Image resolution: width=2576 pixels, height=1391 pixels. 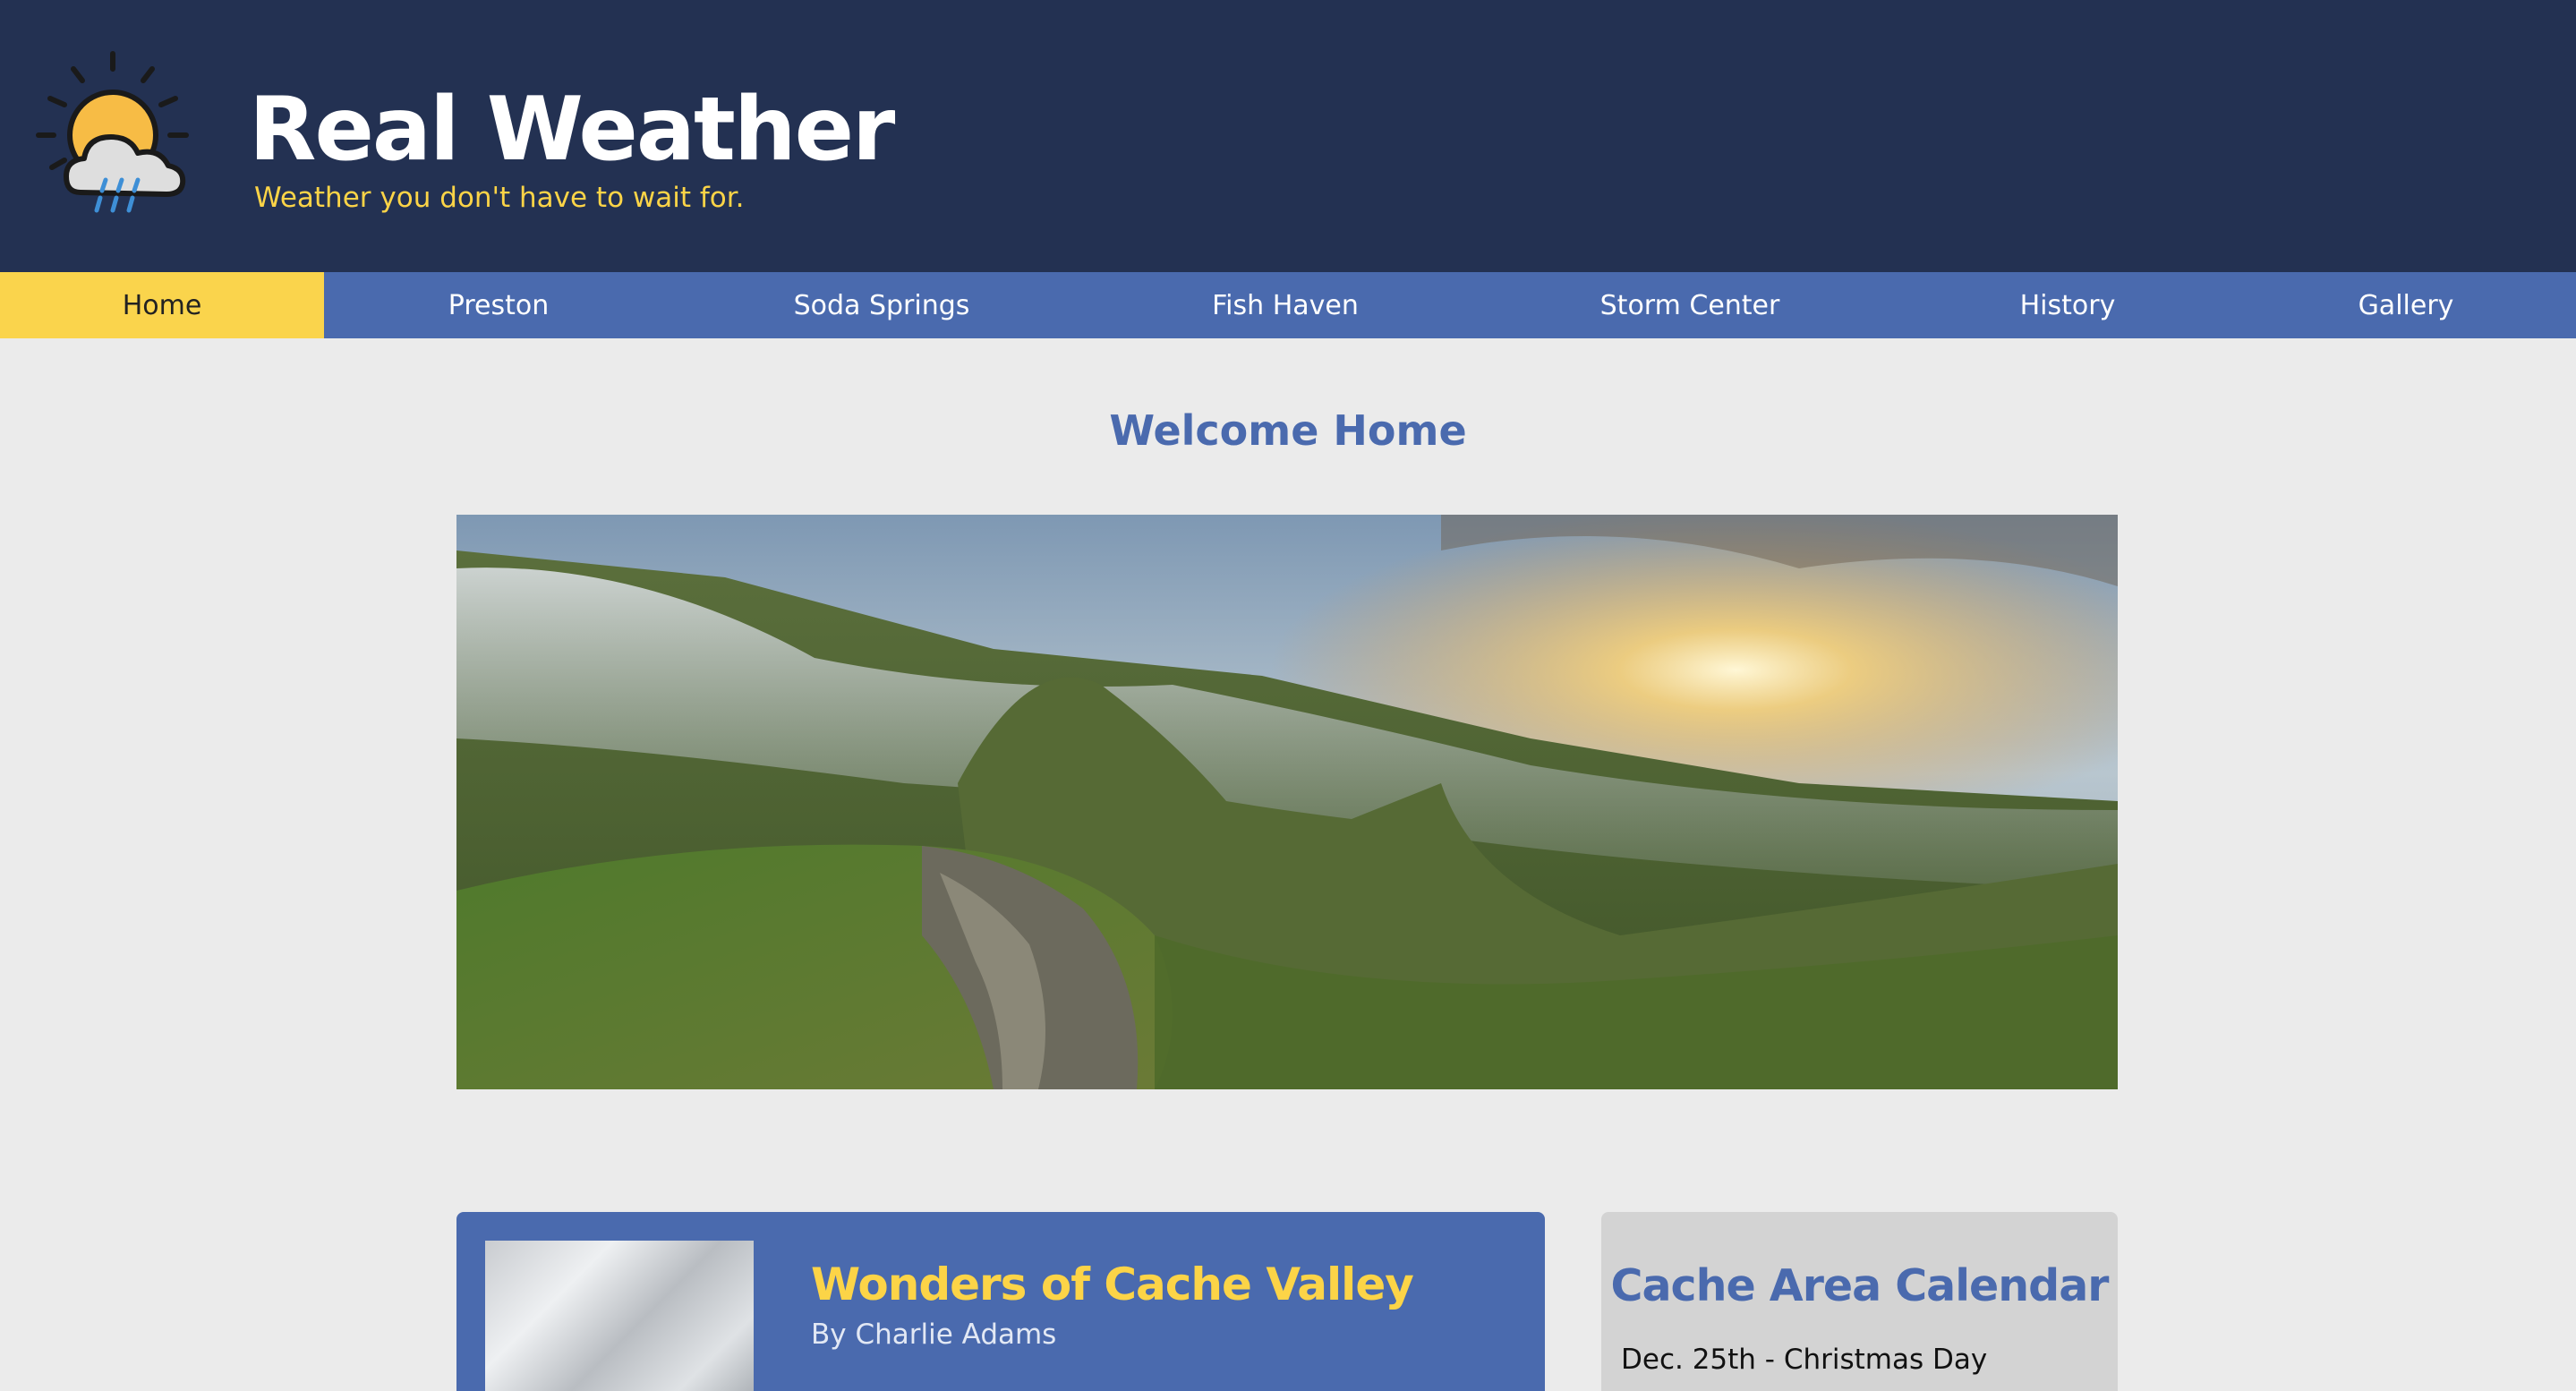 What do you see at coordinates (1860, 1286) in the screenshot?
I see `calendar-title: Cache Area Calendar` at bounding box center [1860, 1286].